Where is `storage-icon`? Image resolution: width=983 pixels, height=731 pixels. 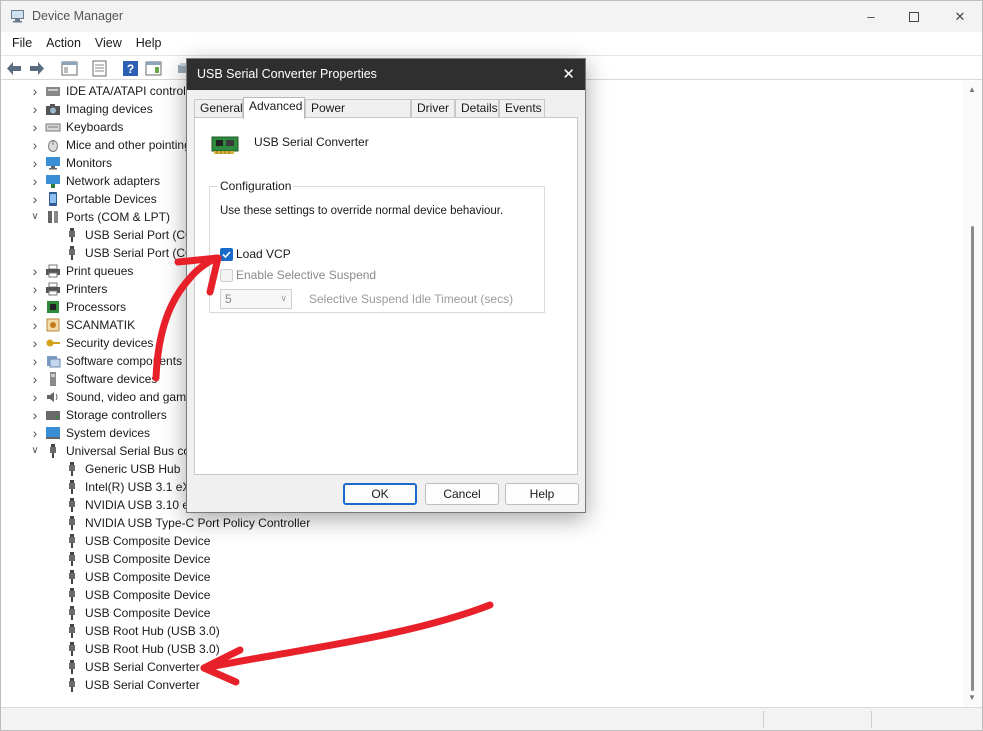 storage-icon is located at coordinates (53, 415).